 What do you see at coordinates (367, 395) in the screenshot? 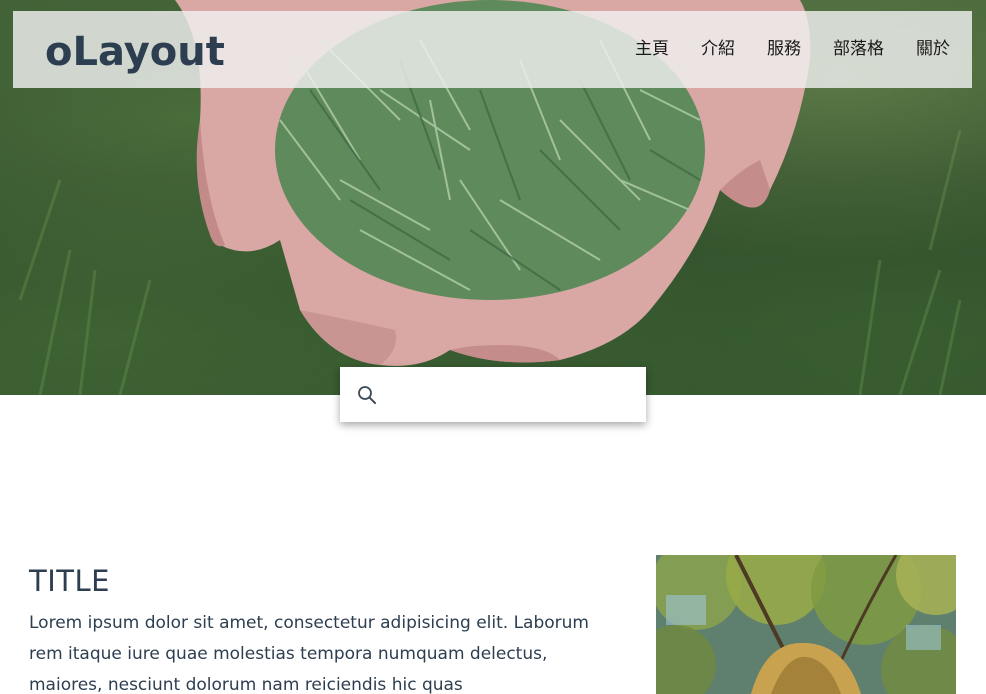
I see `search-icon` at bounding box center [367, 395].